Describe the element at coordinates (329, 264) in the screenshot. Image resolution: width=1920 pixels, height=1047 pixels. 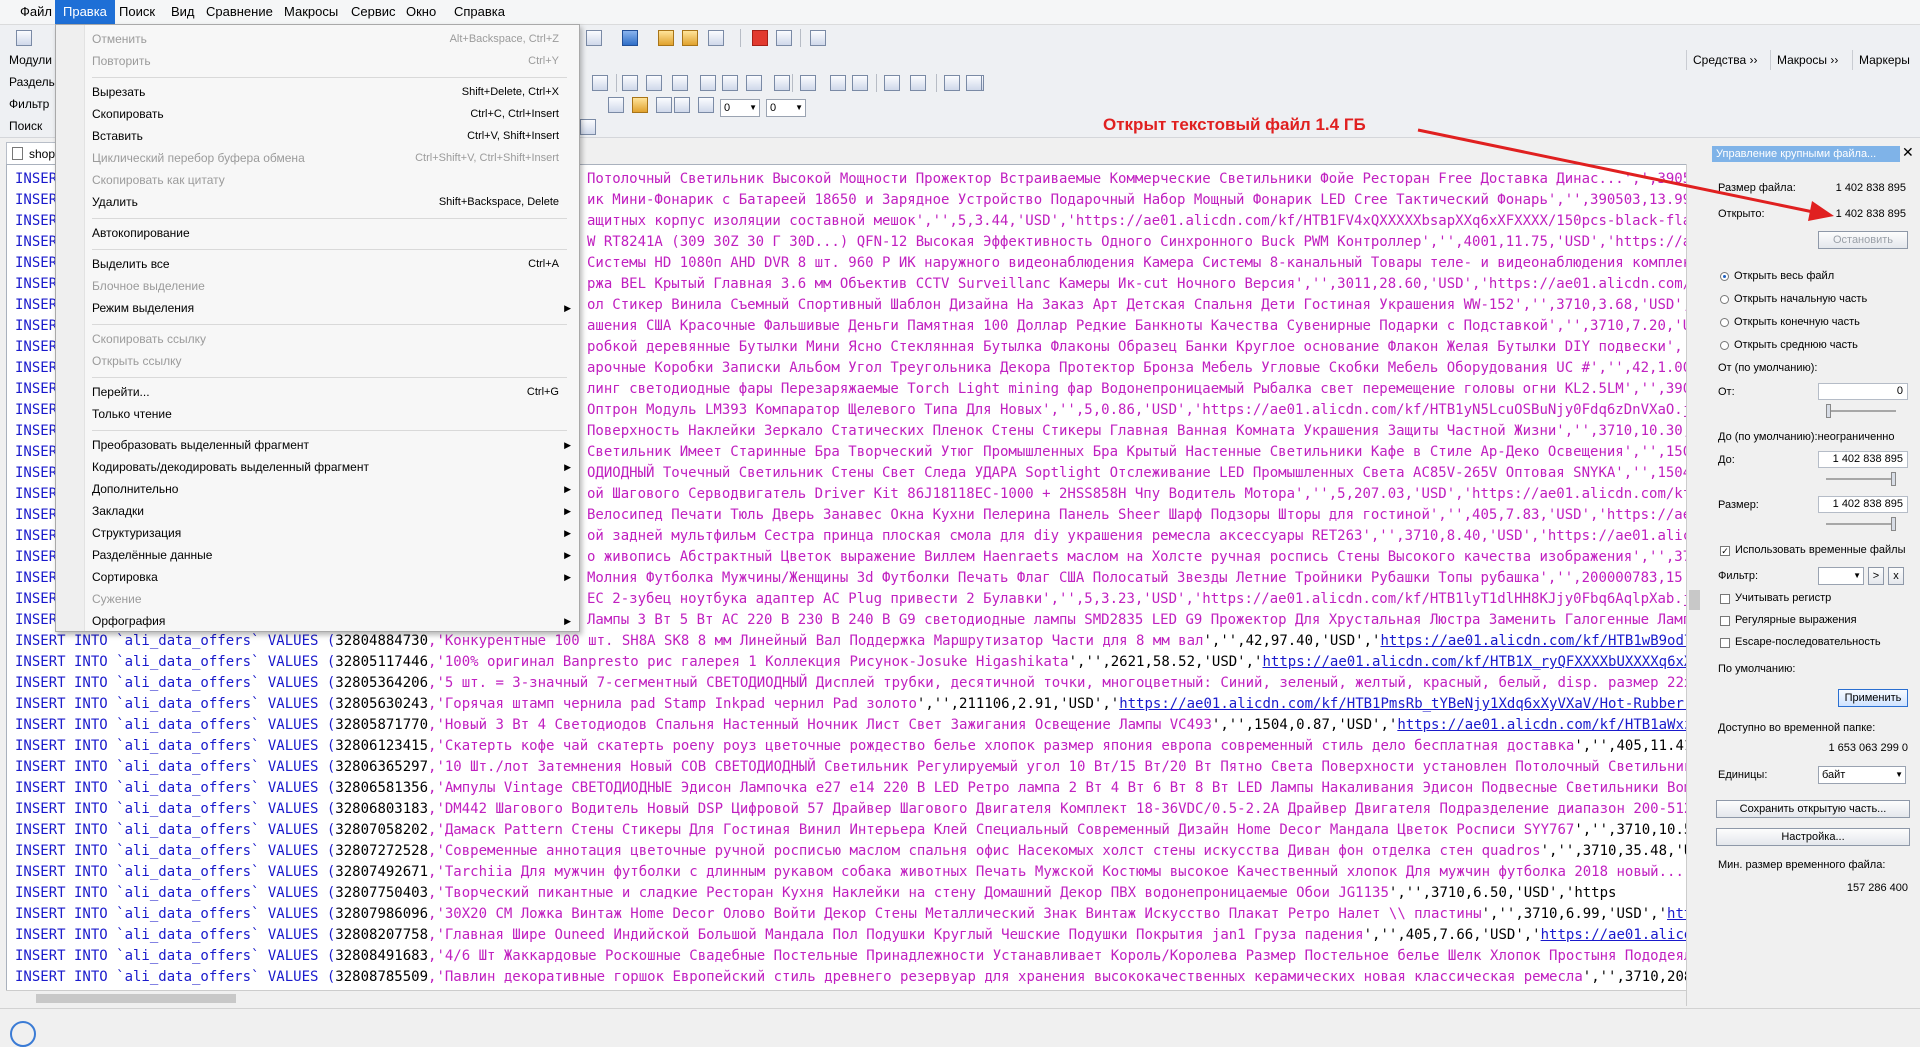
I see `edit-menu-item: Выделить все Ctrl+A` at that location.